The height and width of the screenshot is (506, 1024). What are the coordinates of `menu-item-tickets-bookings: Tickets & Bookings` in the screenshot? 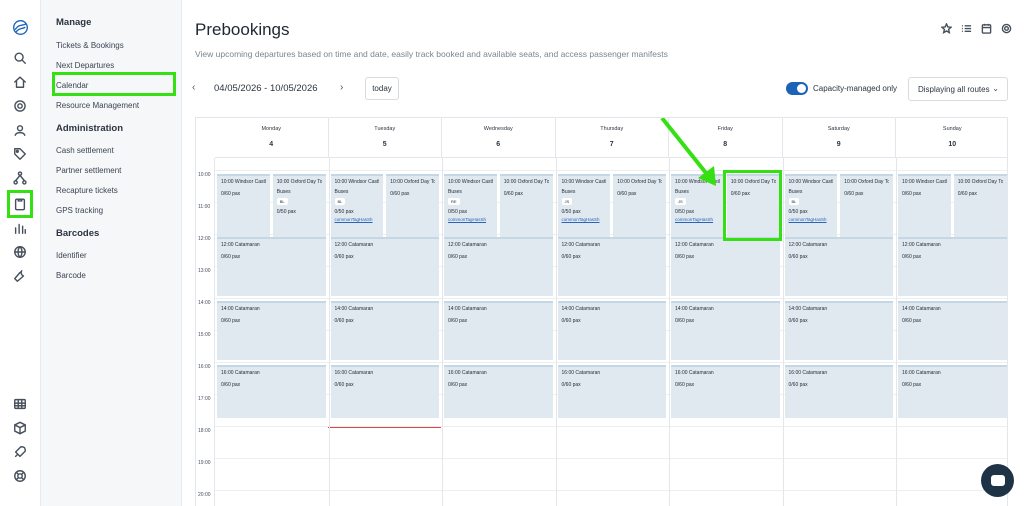 It's located at (90, 45).